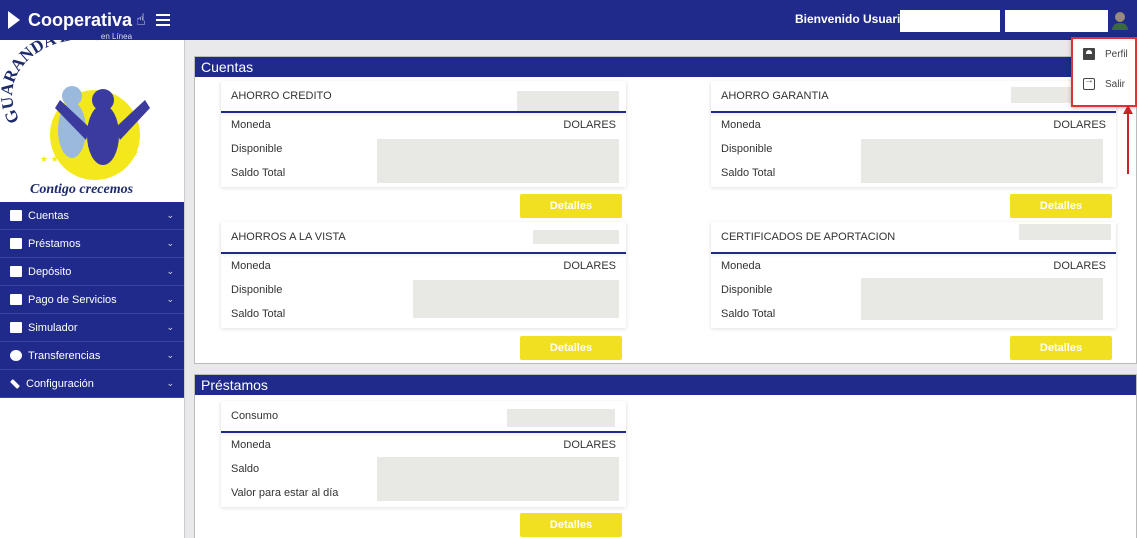 The height and width of the screenshot is (538, 1137). What do you see at coordinates (1104, 54) in the screenshot?
I see `menu-item-perfil: Perfil` at bounding box center [1104, 54].